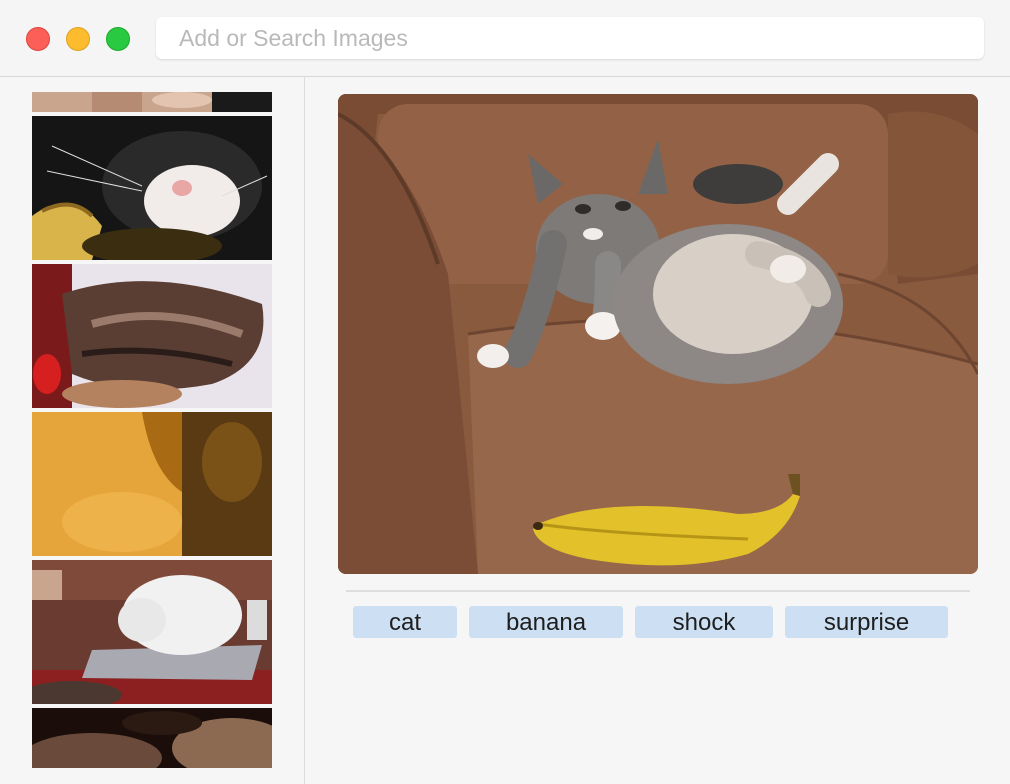 The height and width of the screenshot is (784, 1010). What do you see at coordinates (405, 622) in the screenshot?
I see `tag-cat: cat` at bounding box center [405, 622].